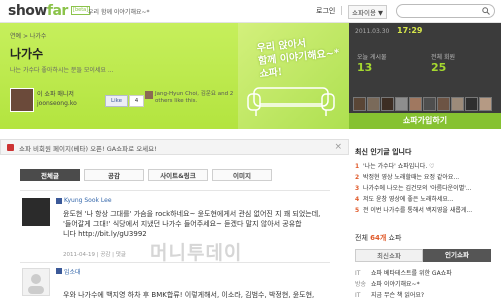  Describe the element at coordinates (116, 101) in the screenshot. I see `facebook-like-button: Like` at that location.